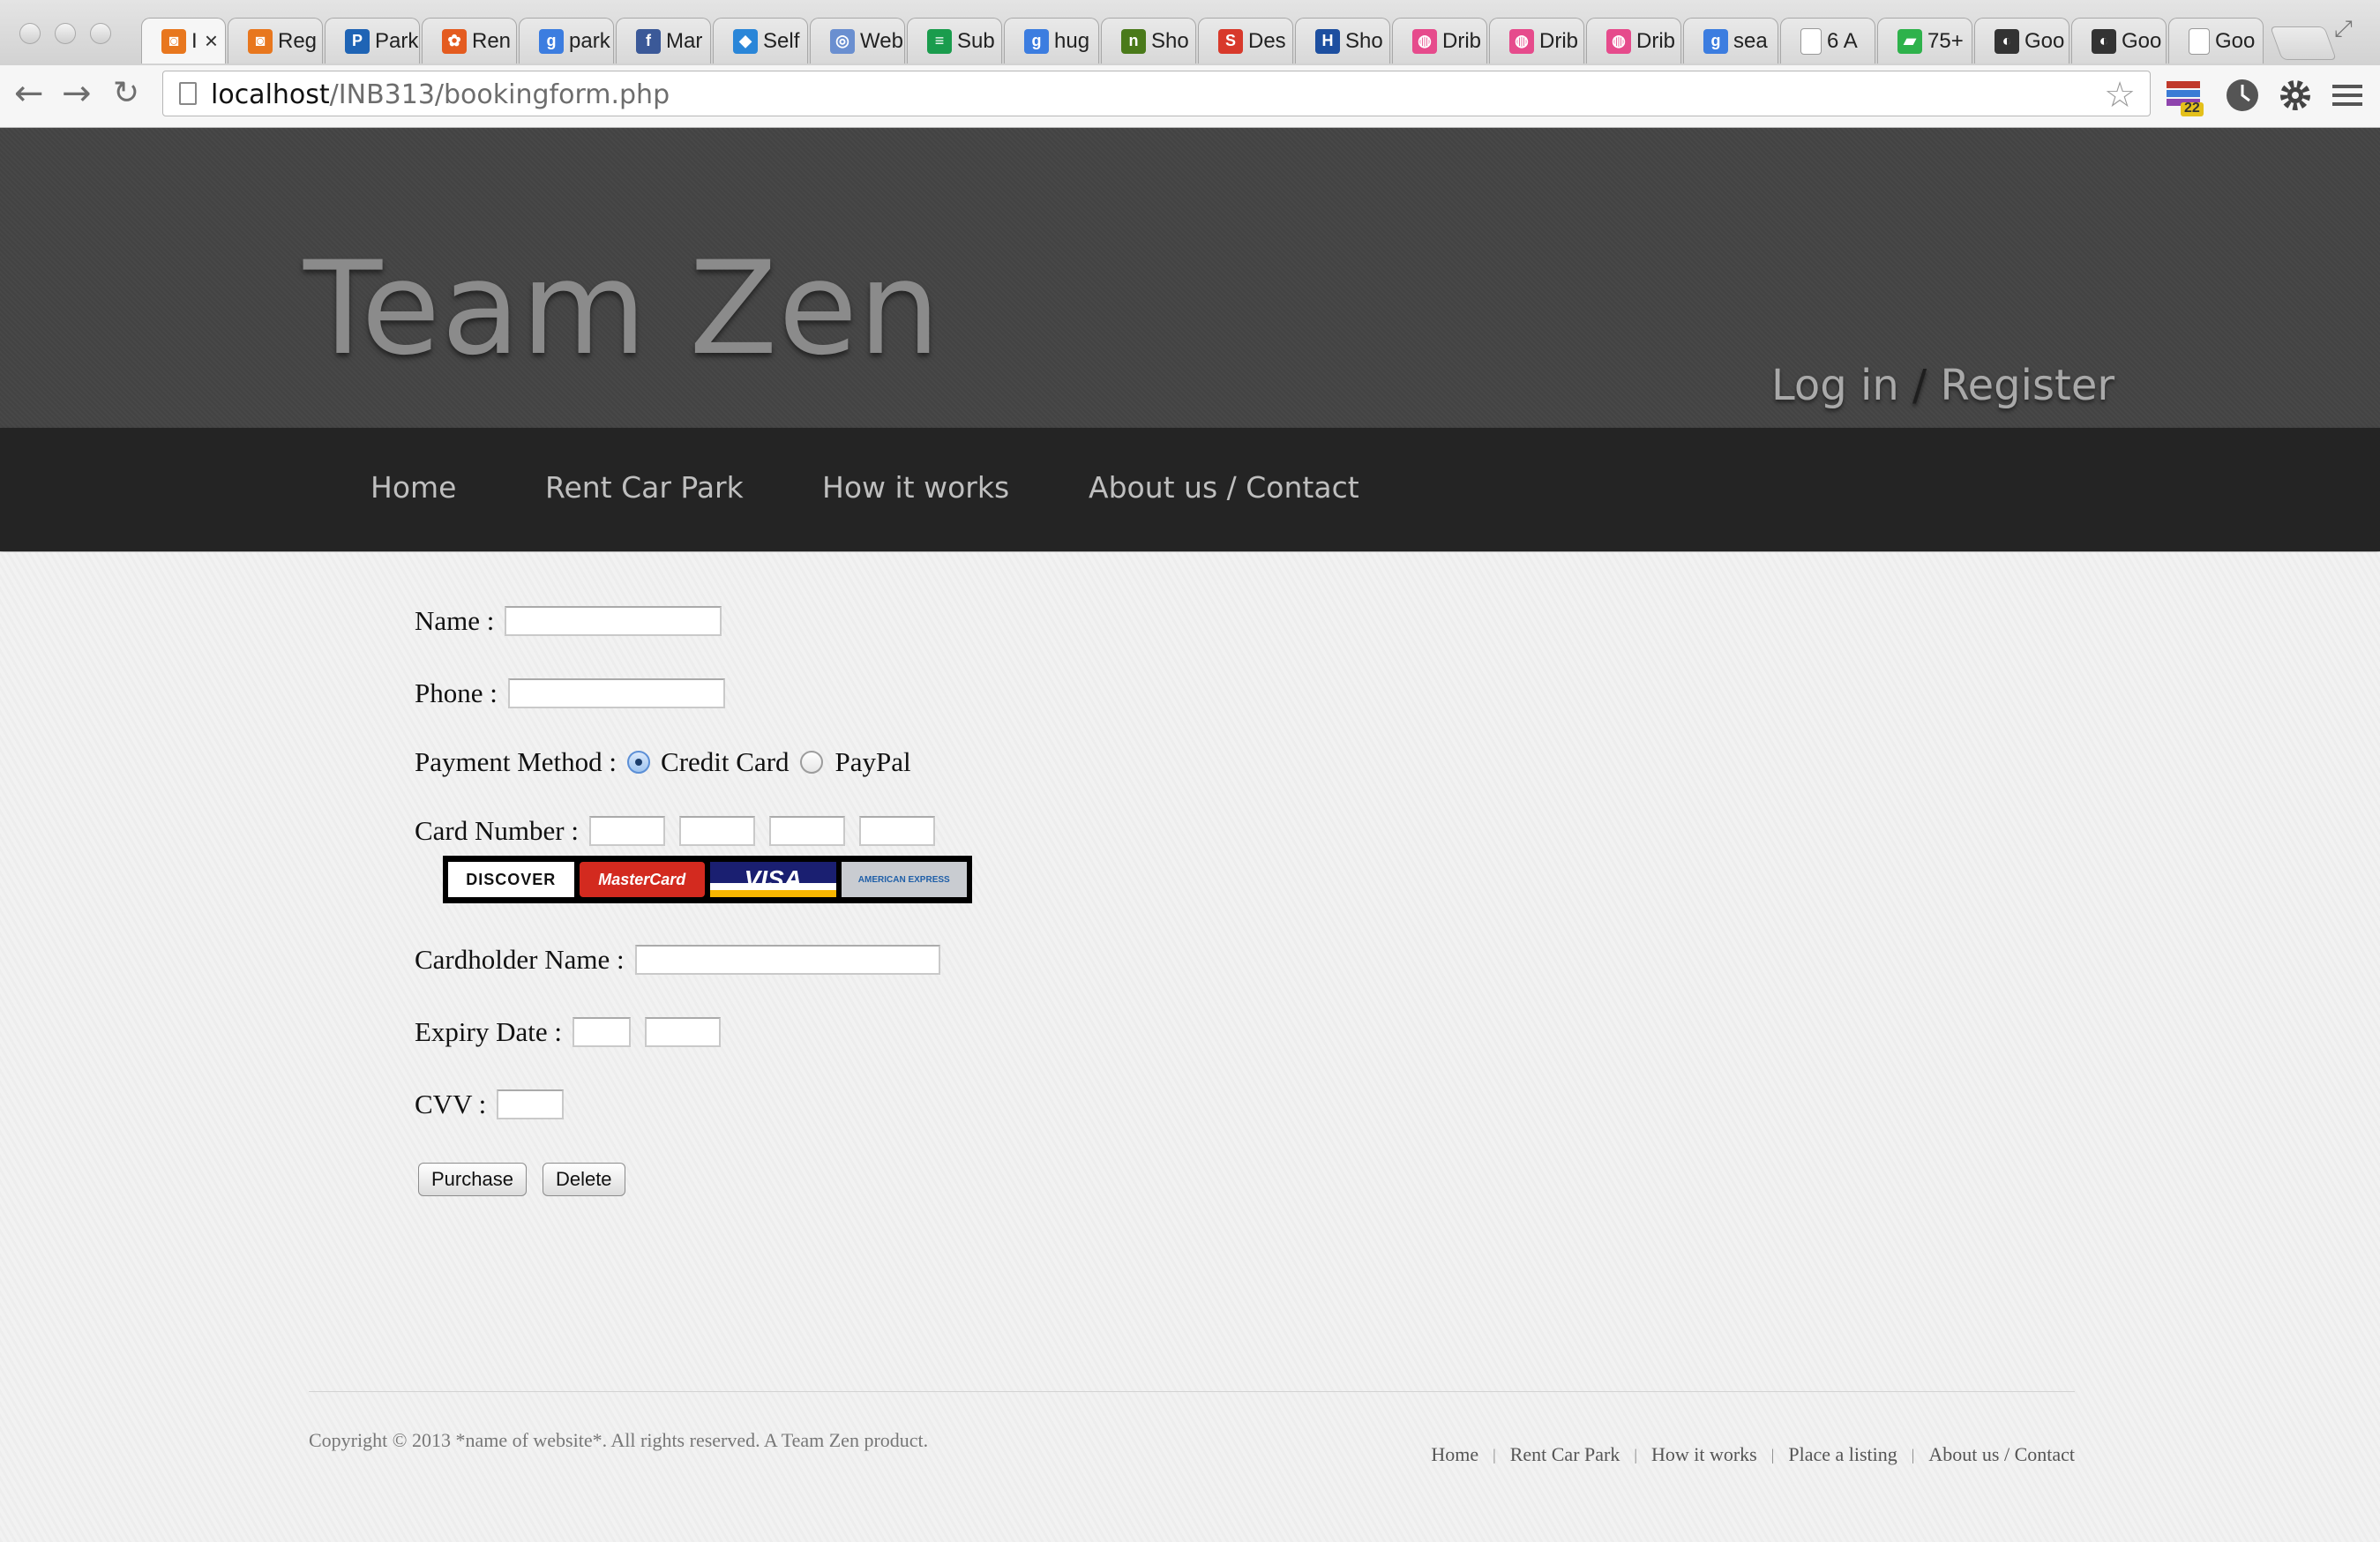  I want to click on site-logo-title: Team Zen, so click(622, 309).